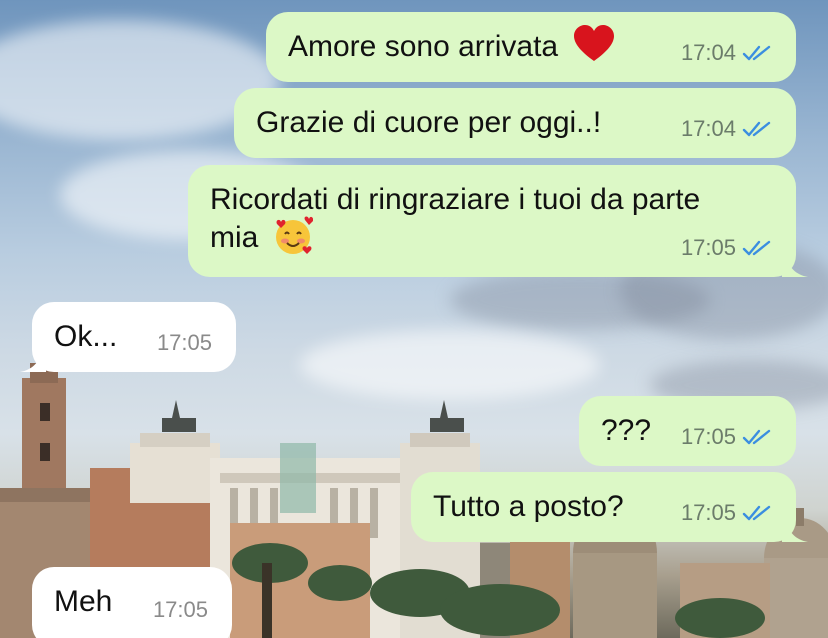 The height and width of the screenshot is (638, 828). What do you see at coordinates (423, 46) in the screenshot?
I see `message-text: Amore sono arrivata` at bounding box center [423, 46].